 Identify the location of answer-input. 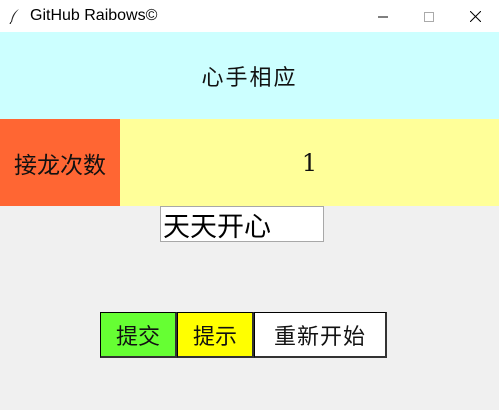
(242, 224).